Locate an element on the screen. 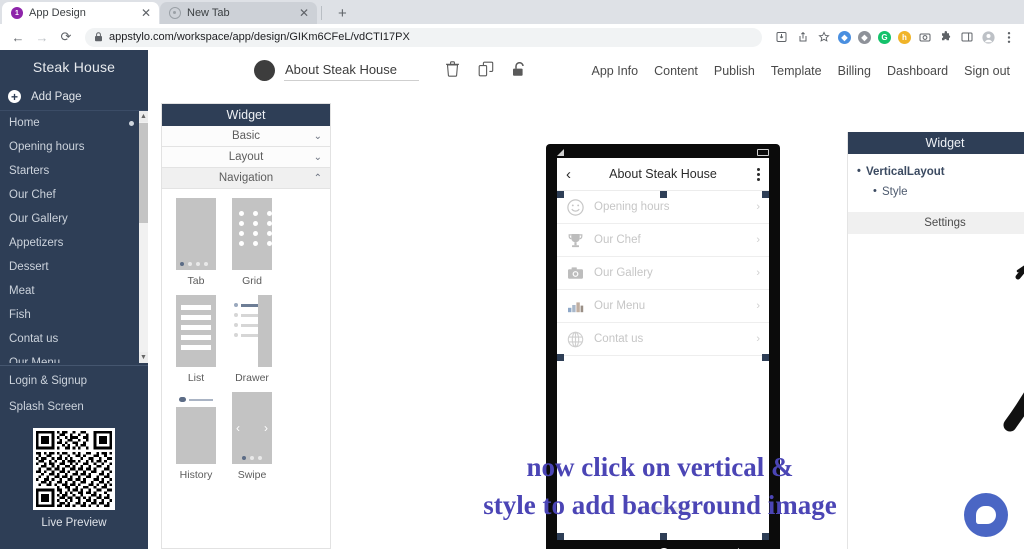 Image resolution: width=1024 pixels, height=549 pixels. honey-icon: h is located at coordinates (904, 37).